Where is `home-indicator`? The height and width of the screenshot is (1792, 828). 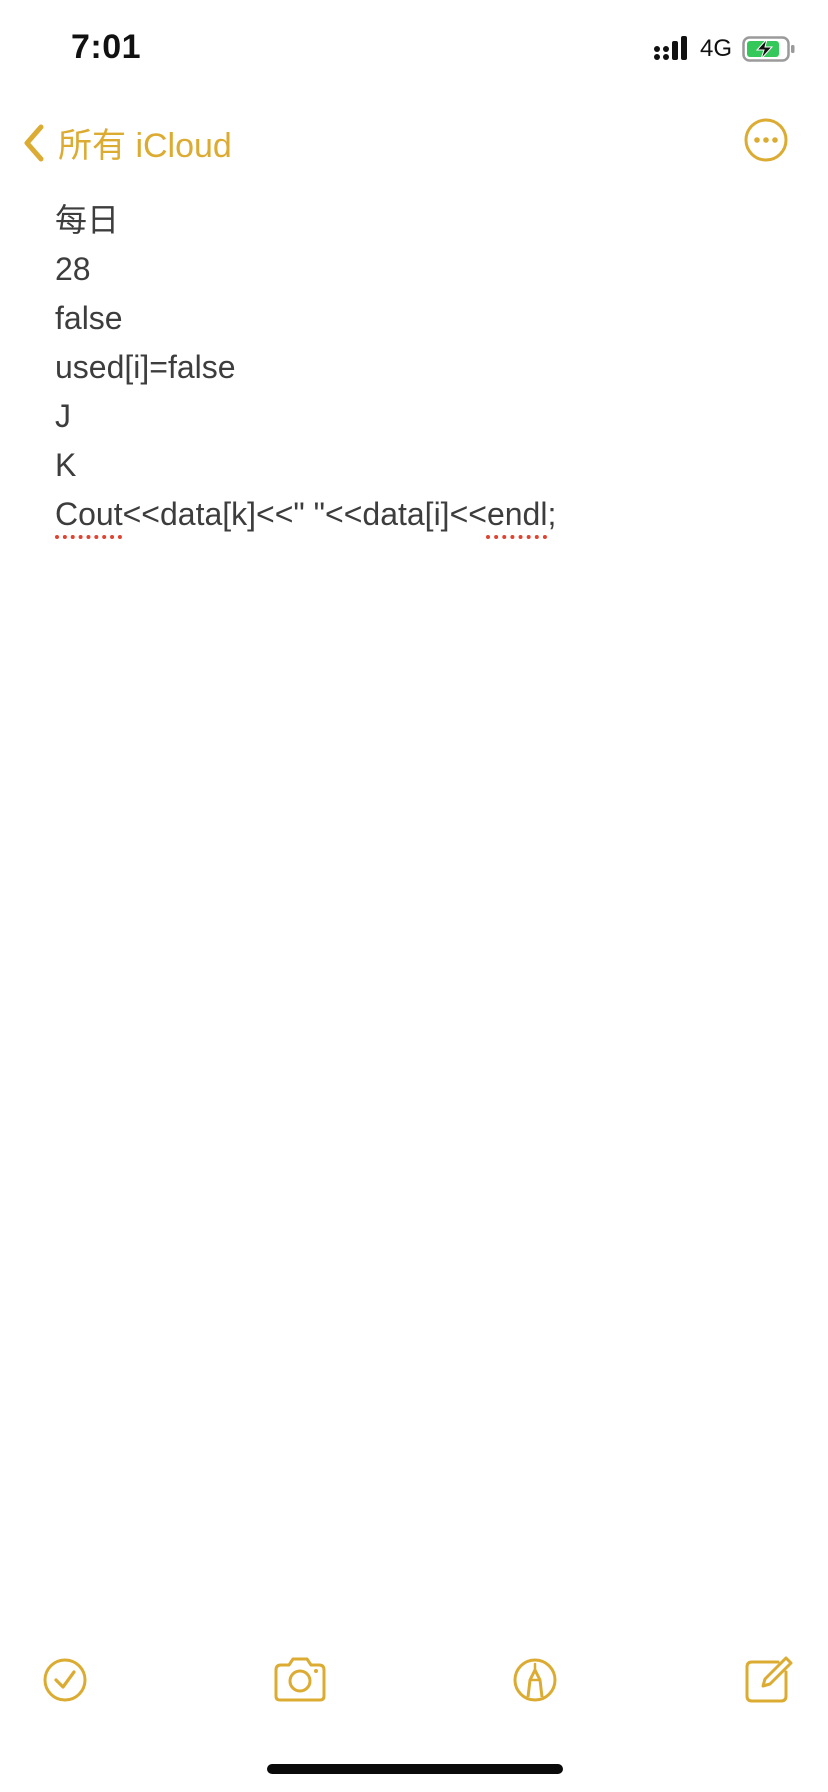
home-indicator is located at coordinates (415, 1769).